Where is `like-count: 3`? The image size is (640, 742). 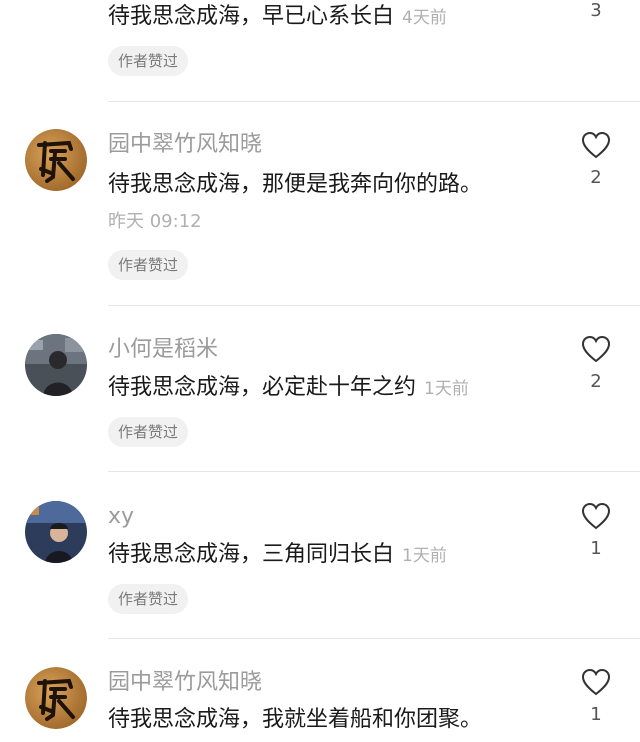 like-count: 3 is located at coordinates (596, 10).